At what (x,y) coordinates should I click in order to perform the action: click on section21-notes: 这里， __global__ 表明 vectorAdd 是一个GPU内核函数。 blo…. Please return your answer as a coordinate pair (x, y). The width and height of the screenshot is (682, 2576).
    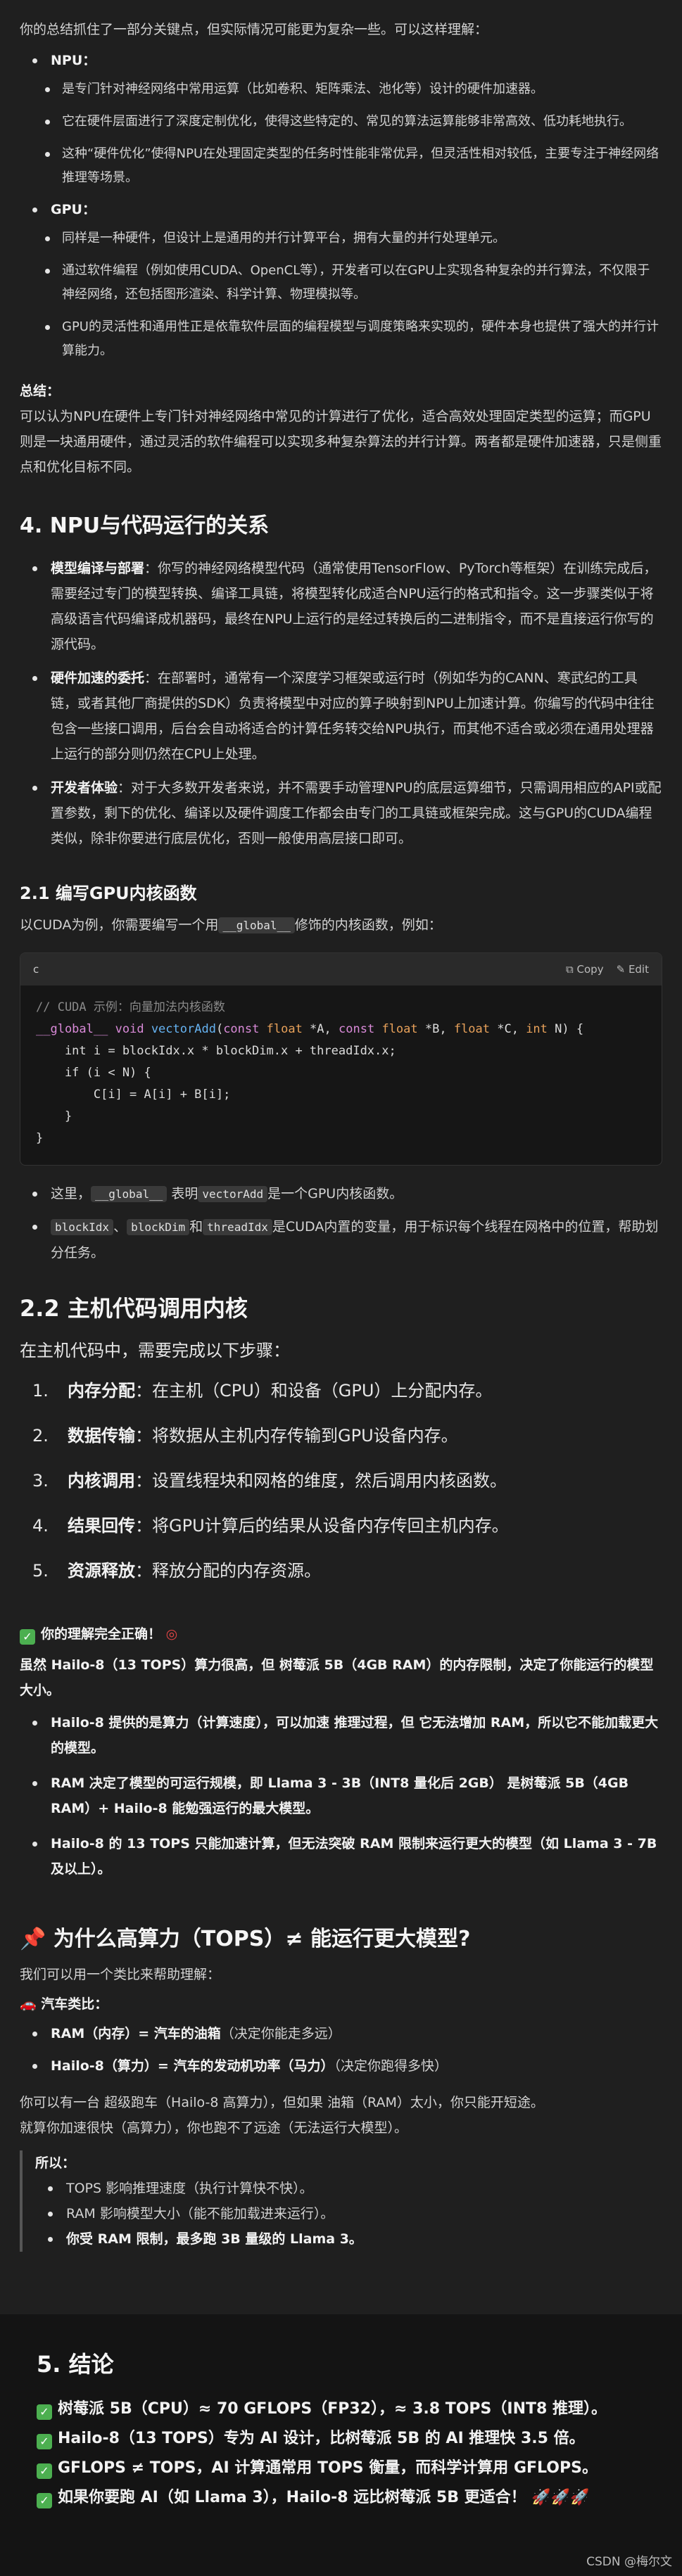
    Looking at the image, I should click on (341, 1223).